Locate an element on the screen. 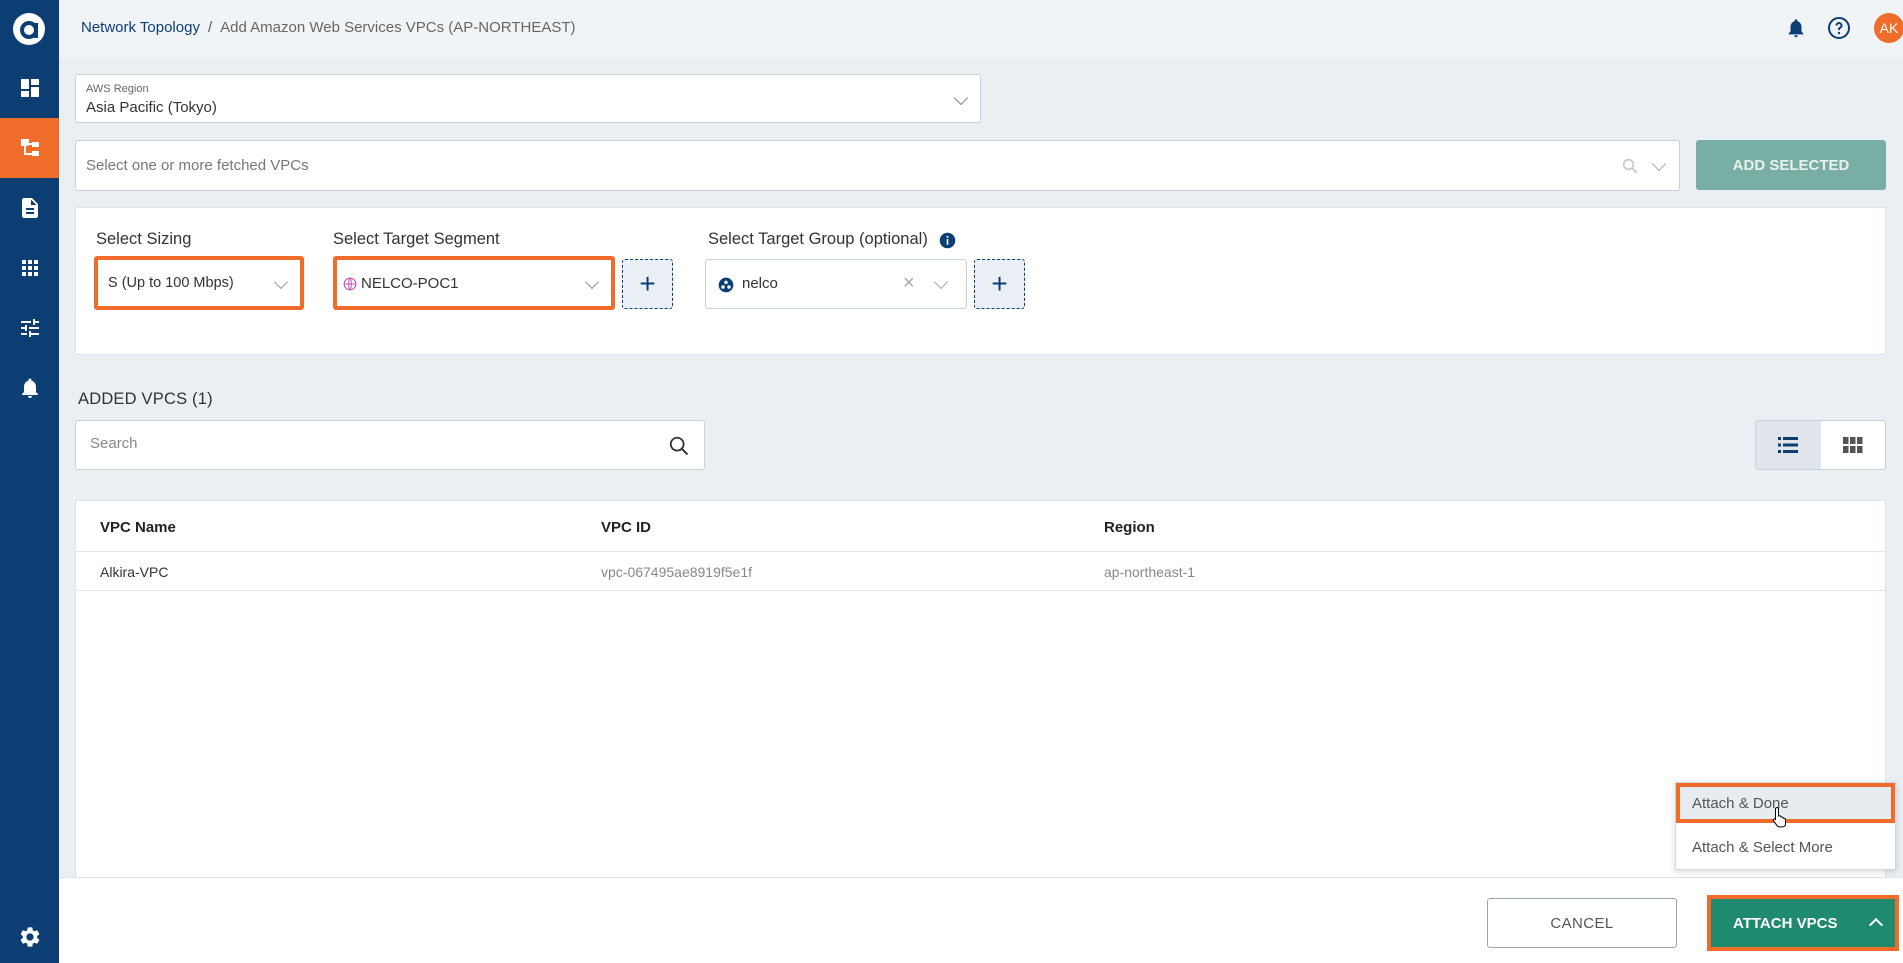  sidebar-item-policies is located at coordinates (29, 328).